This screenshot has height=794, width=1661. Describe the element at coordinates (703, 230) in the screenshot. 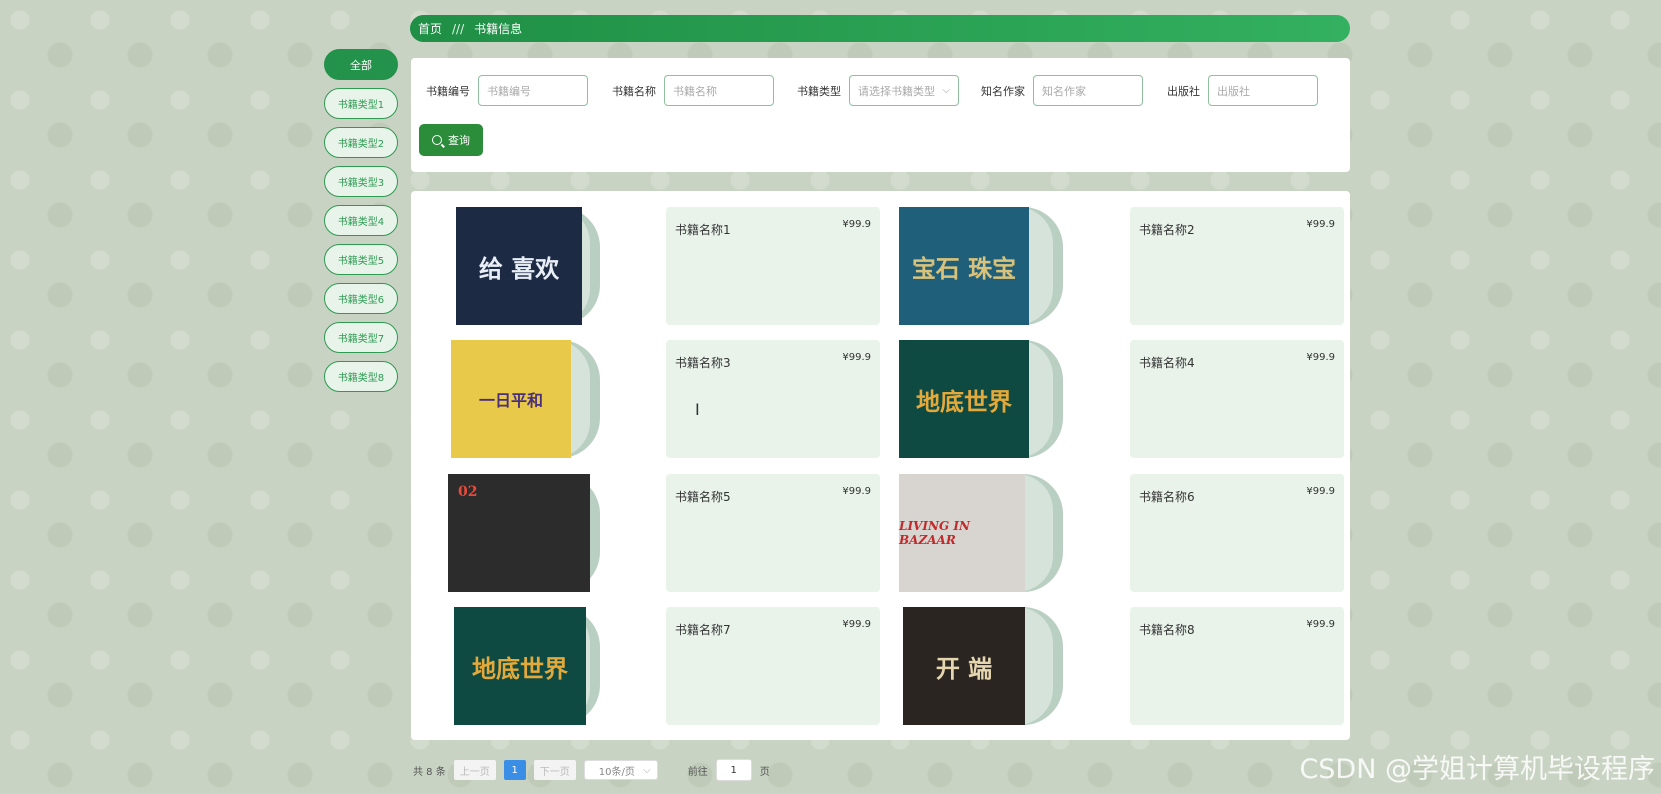

I see `book-name: 书籍名称1` at that location.